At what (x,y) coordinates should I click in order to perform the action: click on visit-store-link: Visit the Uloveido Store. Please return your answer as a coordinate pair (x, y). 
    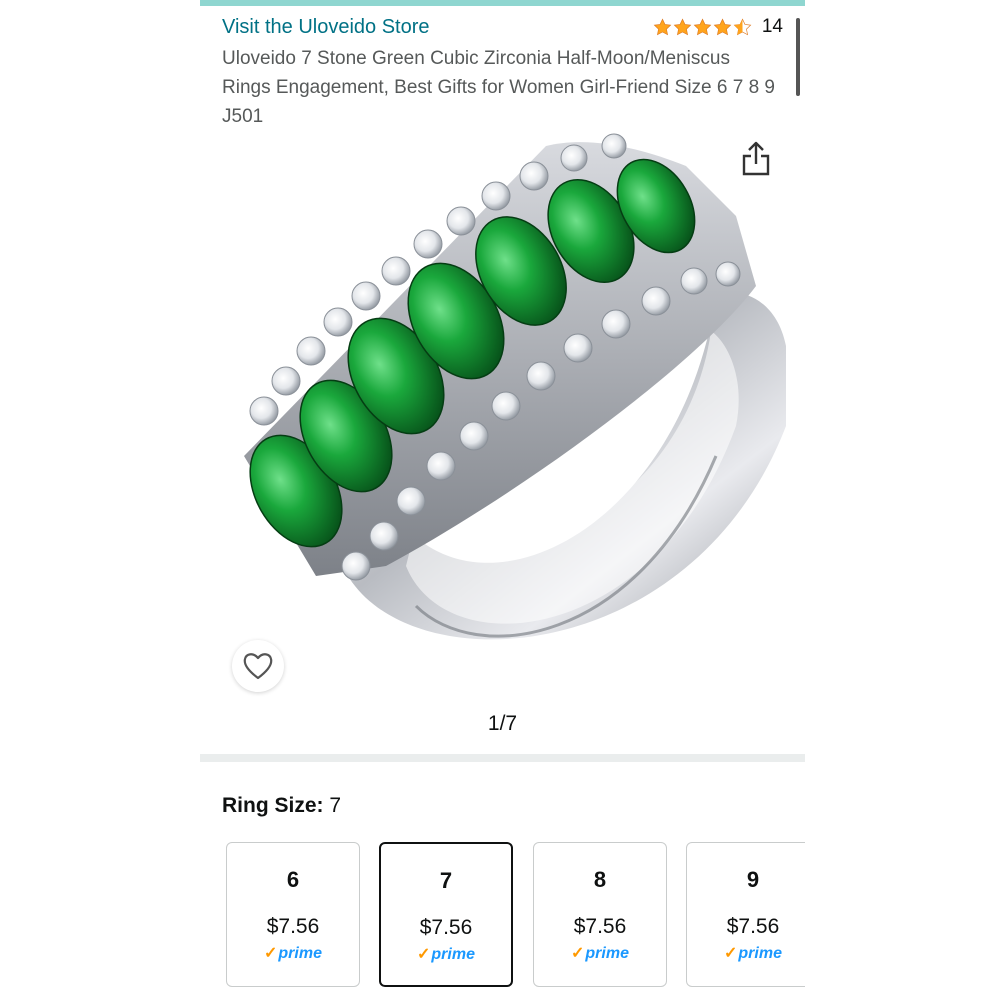
    Looking at the image, I should click on (326, 27).